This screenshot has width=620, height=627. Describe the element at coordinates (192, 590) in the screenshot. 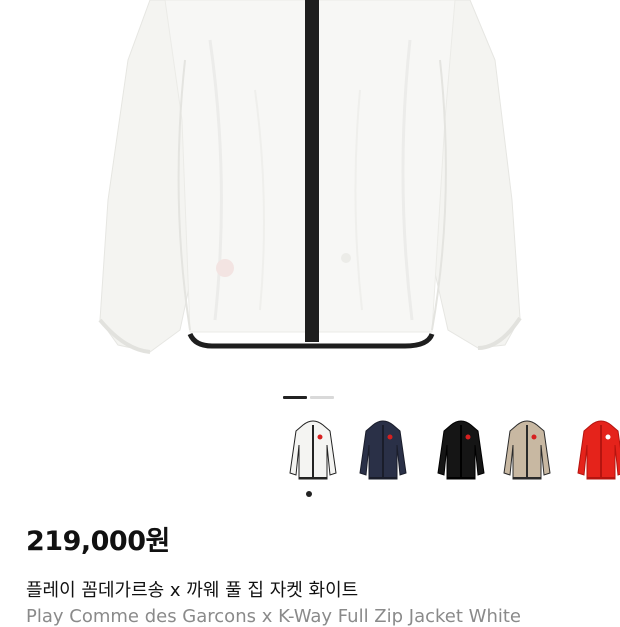

I see `product-title-korean: 플레이 꼼데가르송 x 까웨 풀 집 자켓 화이트` at that location.